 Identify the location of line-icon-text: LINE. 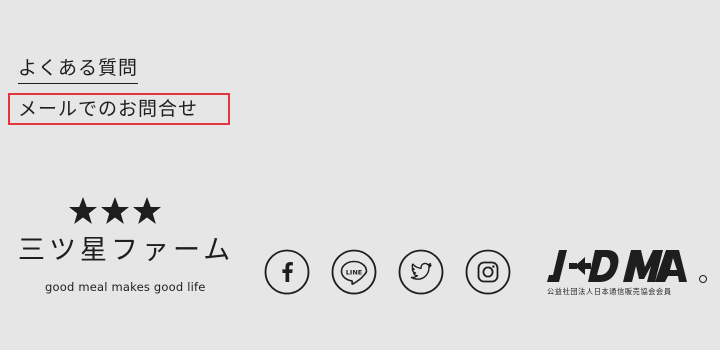
(354, 273).